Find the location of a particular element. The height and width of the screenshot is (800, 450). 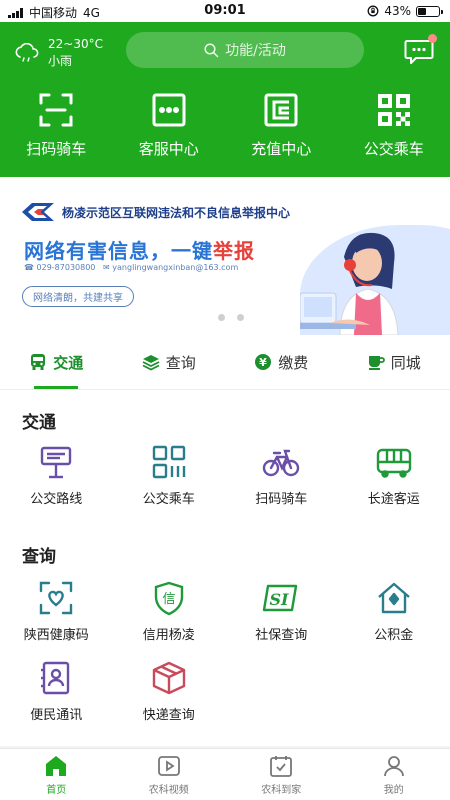

banner-phone: 029-87030800 is located at coordinates (66, 267).